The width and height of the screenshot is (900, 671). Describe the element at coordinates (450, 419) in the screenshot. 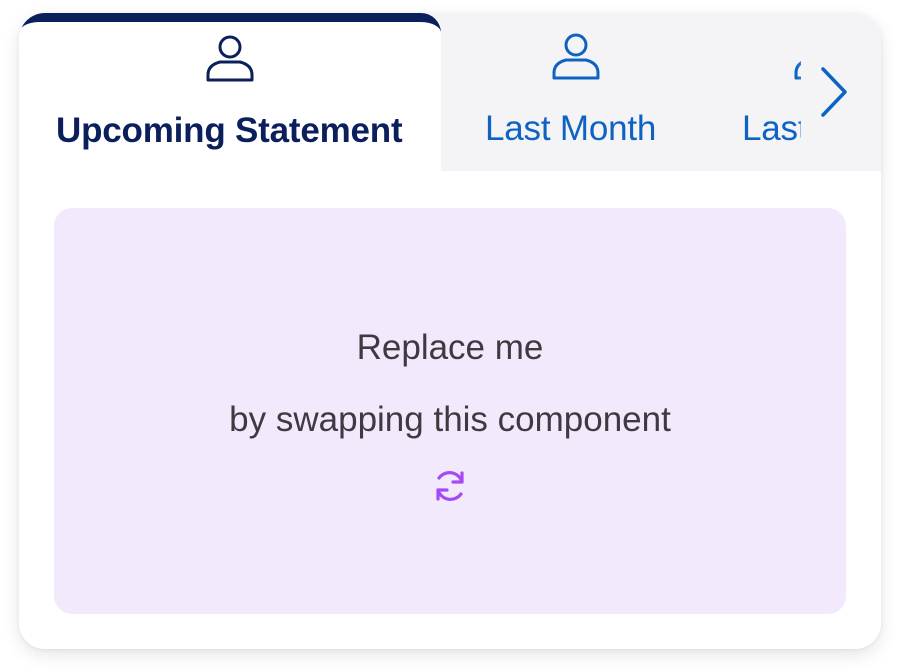

I see `placeholder-subtitle: by swapping this component` at that location.